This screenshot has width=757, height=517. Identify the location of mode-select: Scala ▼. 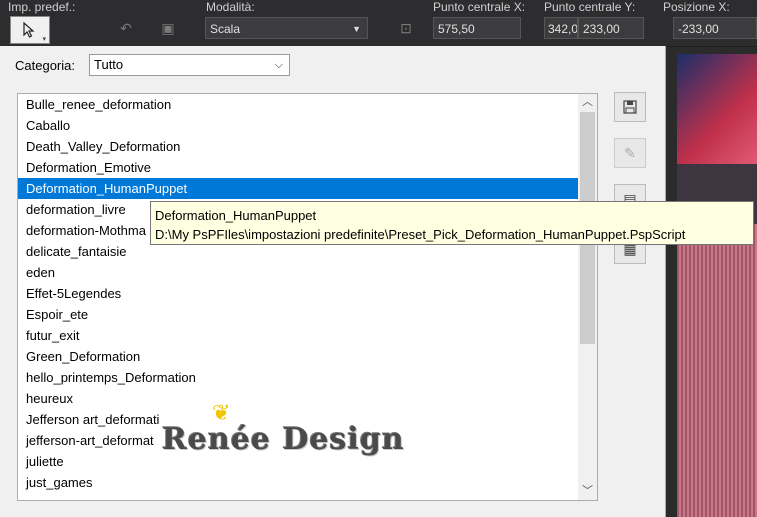
(286, 28).